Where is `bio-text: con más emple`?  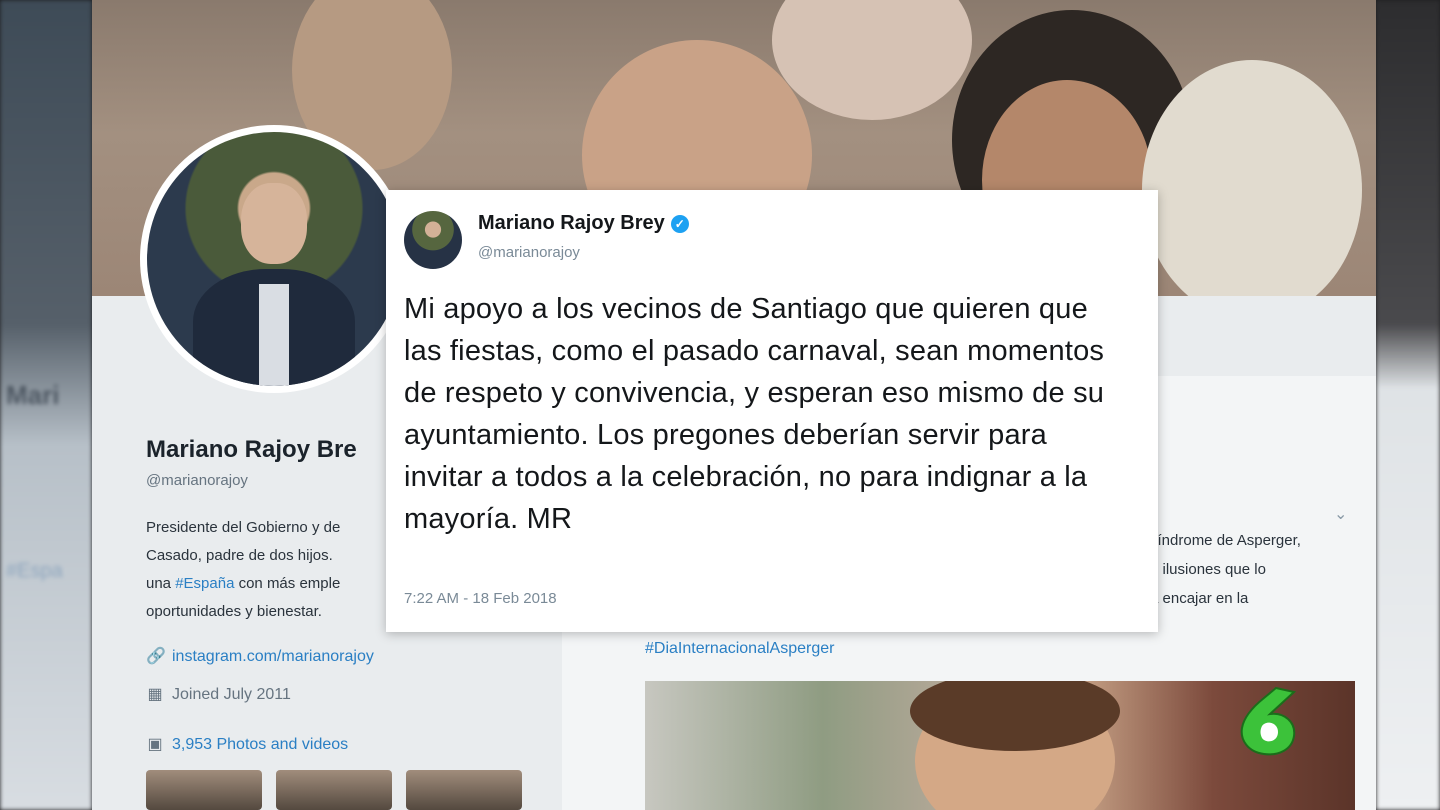 bio-text: con más emple is located at coordinates (287, 583).